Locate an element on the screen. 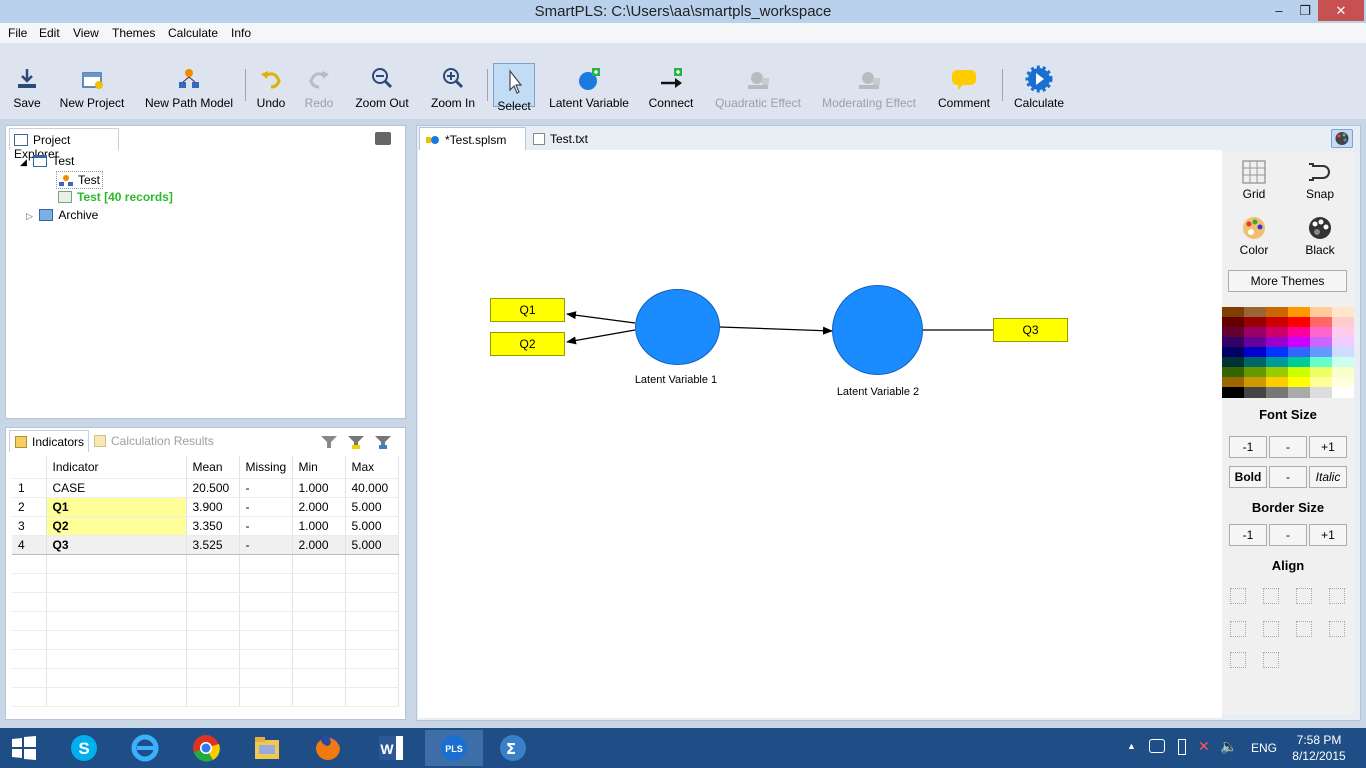  font-style-reset-button: - is located at coordinates (1288, 477).